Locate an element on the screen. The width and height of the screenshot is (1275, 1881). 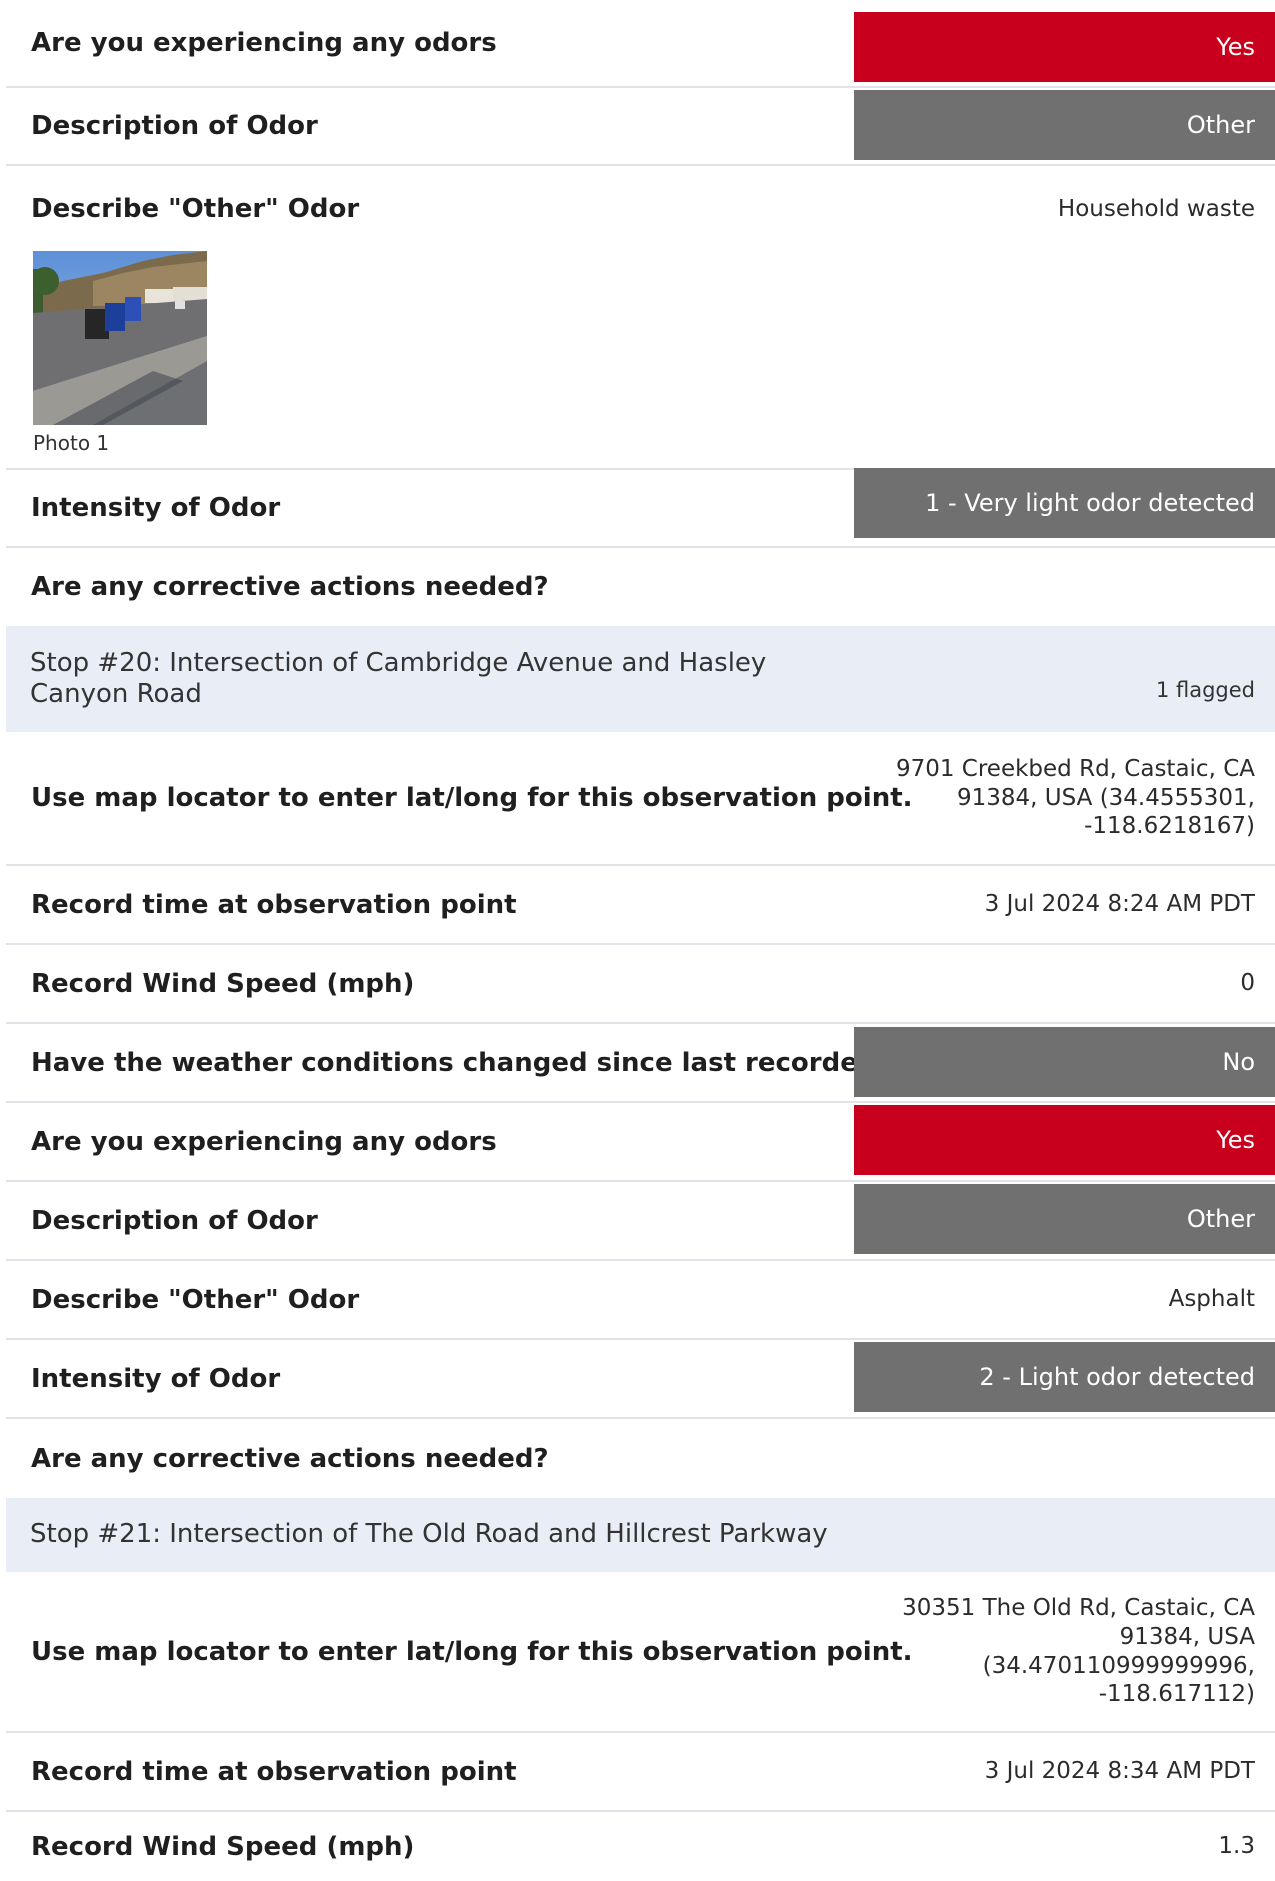
photo-thumbnail is located at coordinates (120, 338).